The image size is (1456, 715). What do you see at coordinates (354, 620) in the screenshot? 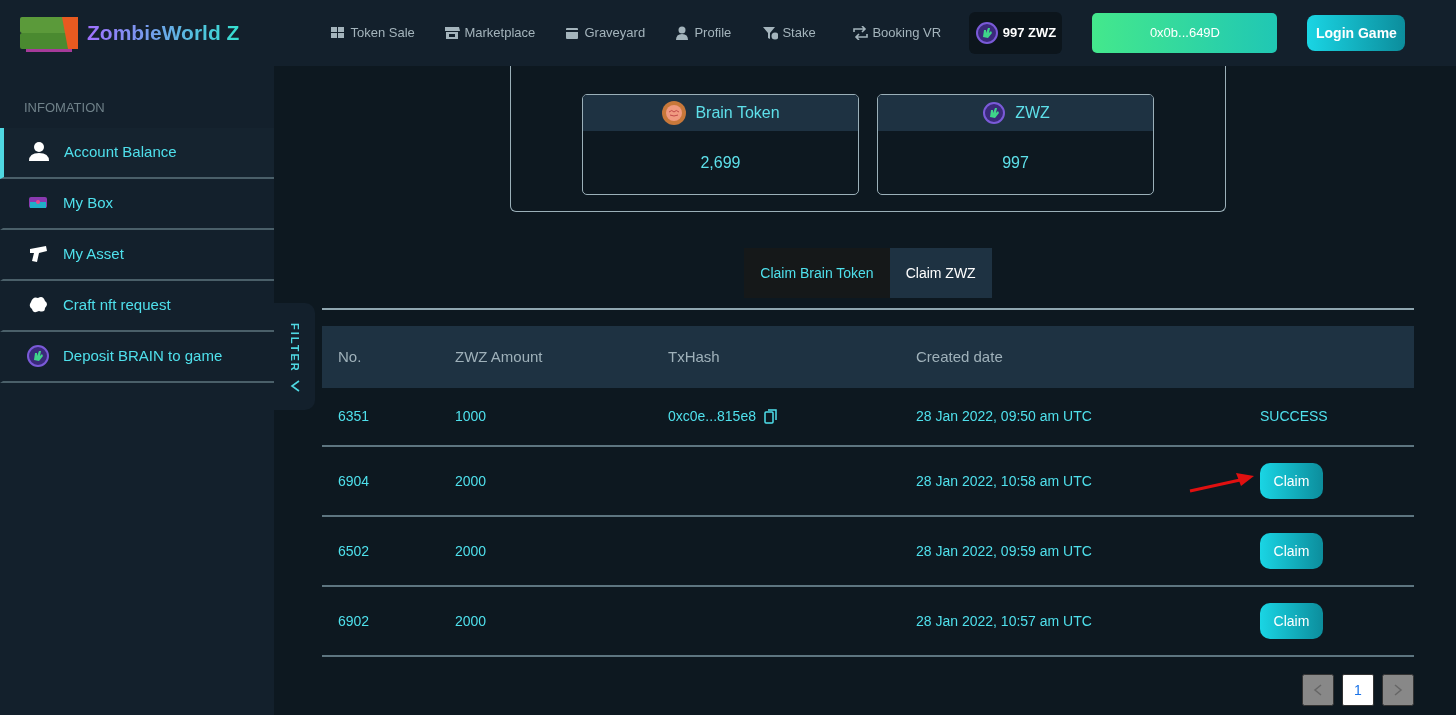
I see `table-cell: 6902` at bounding box center [354, 620].